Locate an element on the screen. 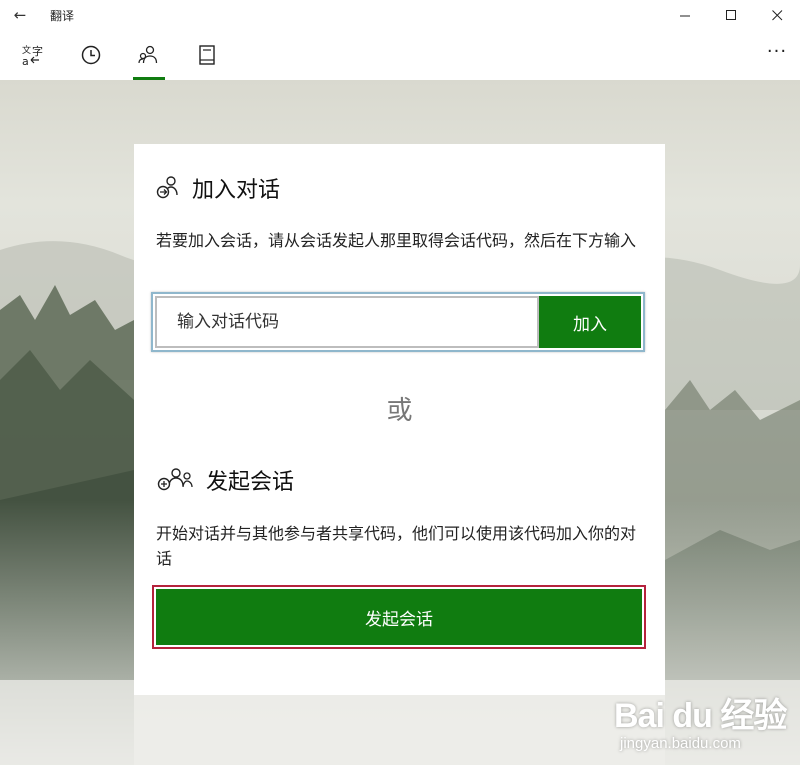 The width and height of the screenshot is (800, 765). more-options-button: ··· is located at coordinates (777, 55).